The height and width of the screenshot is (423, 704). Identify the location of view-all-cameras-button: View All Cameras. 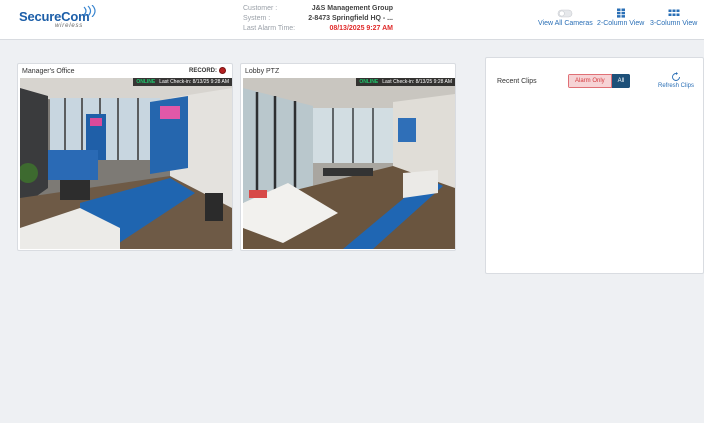
(565, 17).